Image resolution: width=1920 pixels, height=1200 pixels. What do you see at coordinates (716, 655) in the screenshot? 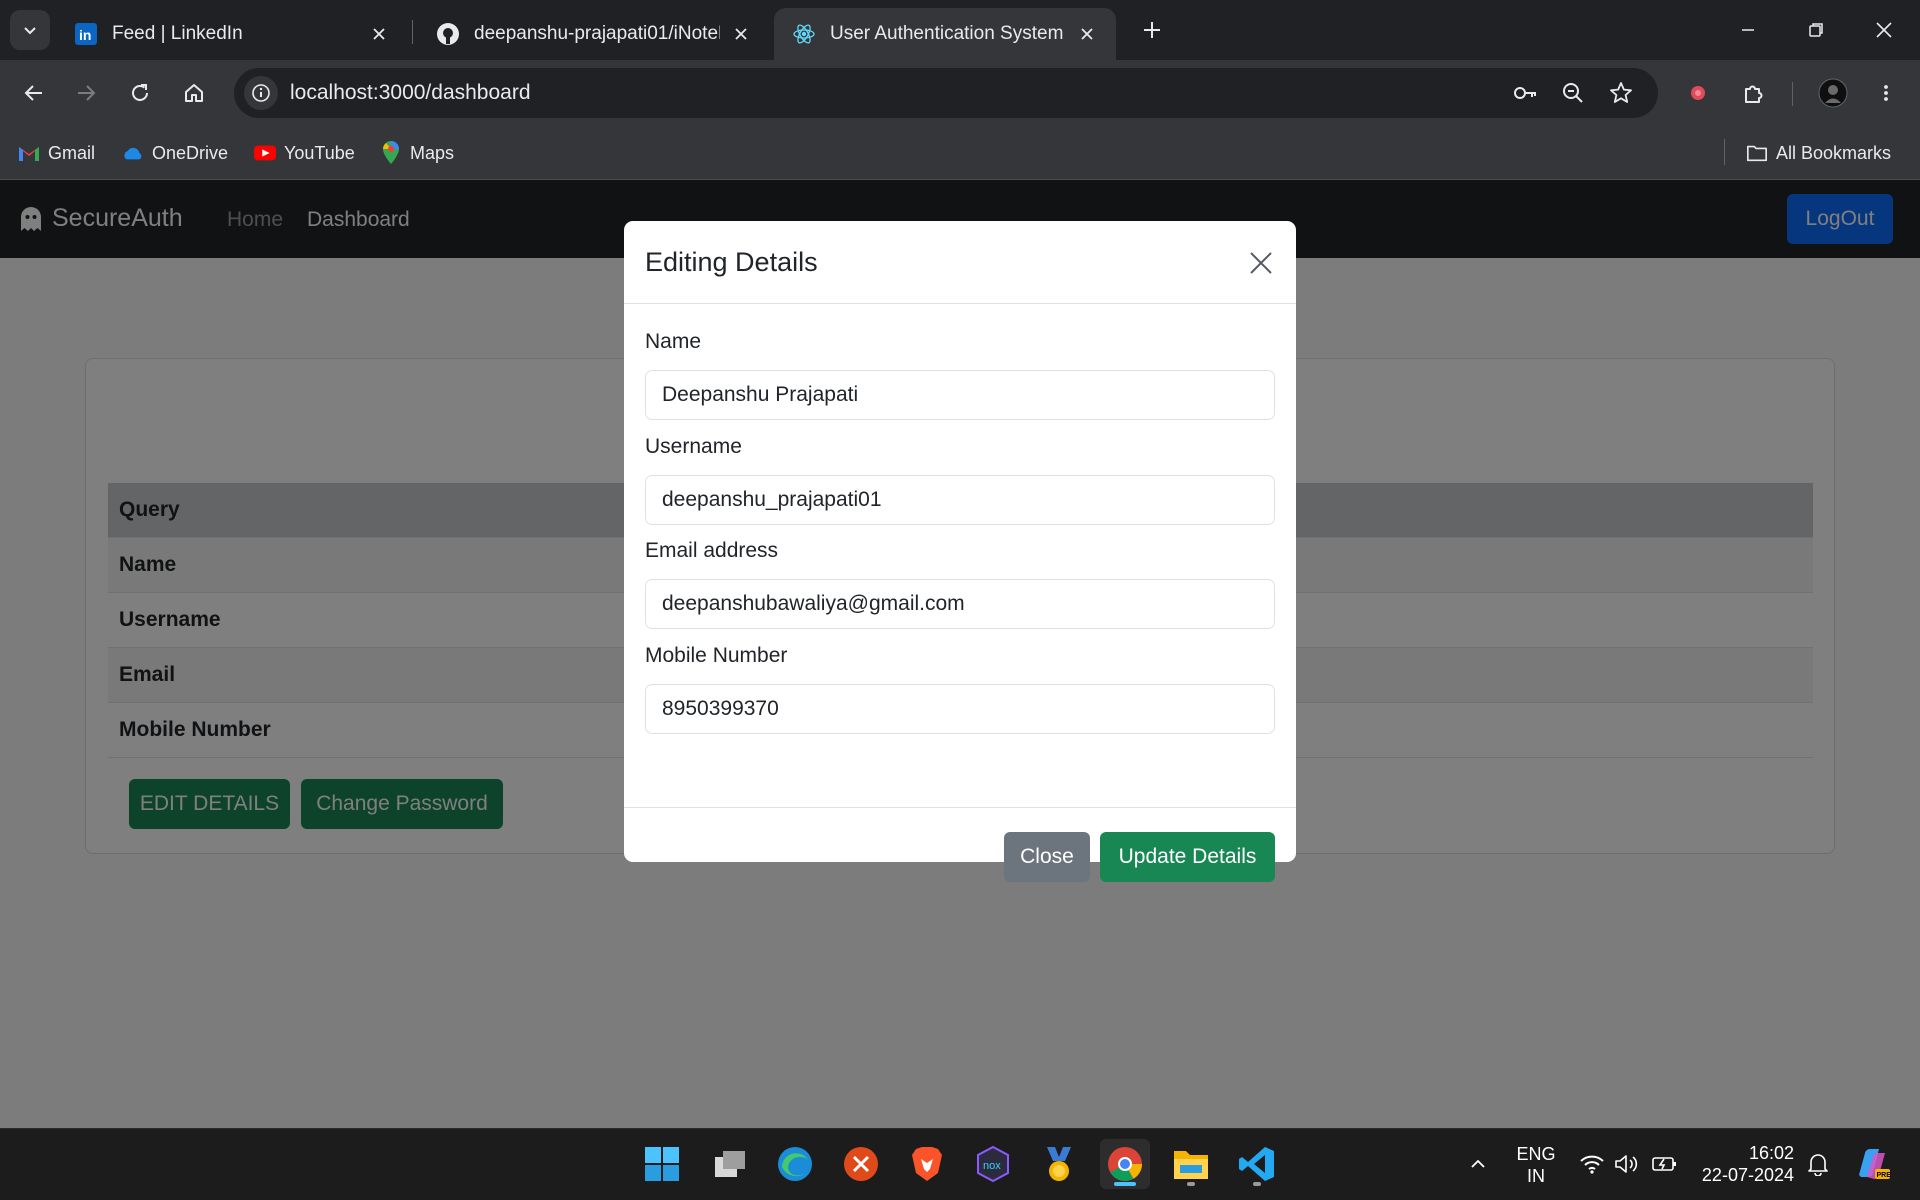
I see `mobile-label: Mobile Number` at bounding box center [716, 655].